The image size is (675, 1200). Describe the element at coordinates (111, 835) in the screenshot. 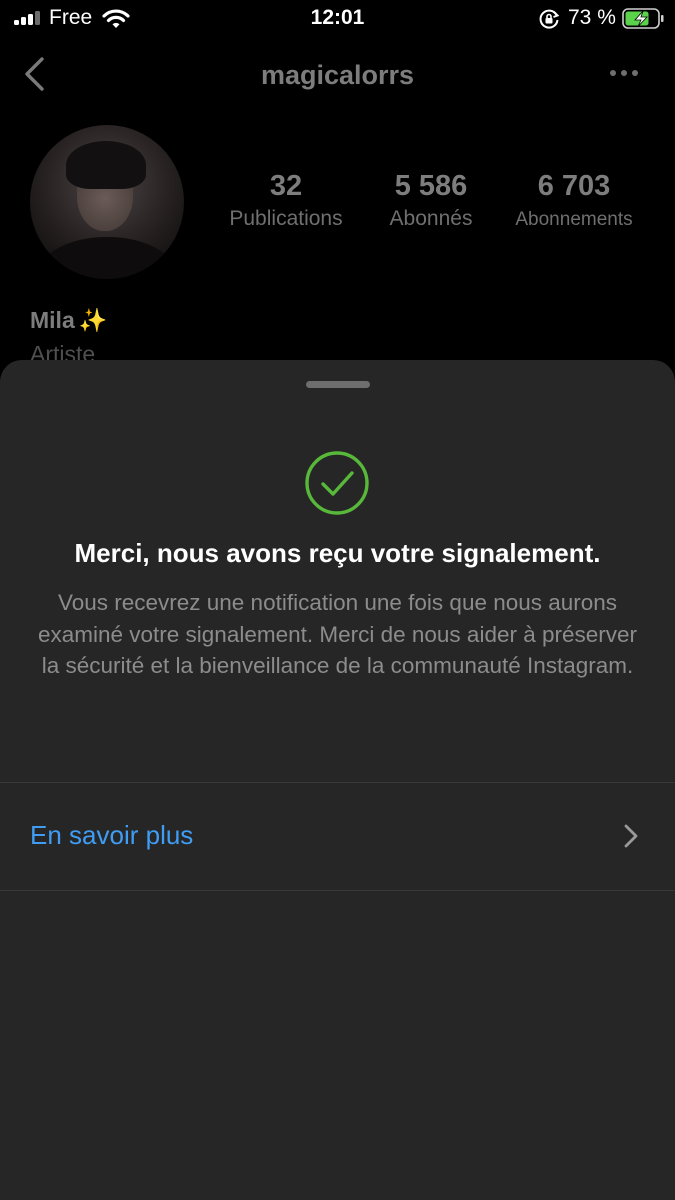

I see `learn-more-link: En savoir plus` at that location.